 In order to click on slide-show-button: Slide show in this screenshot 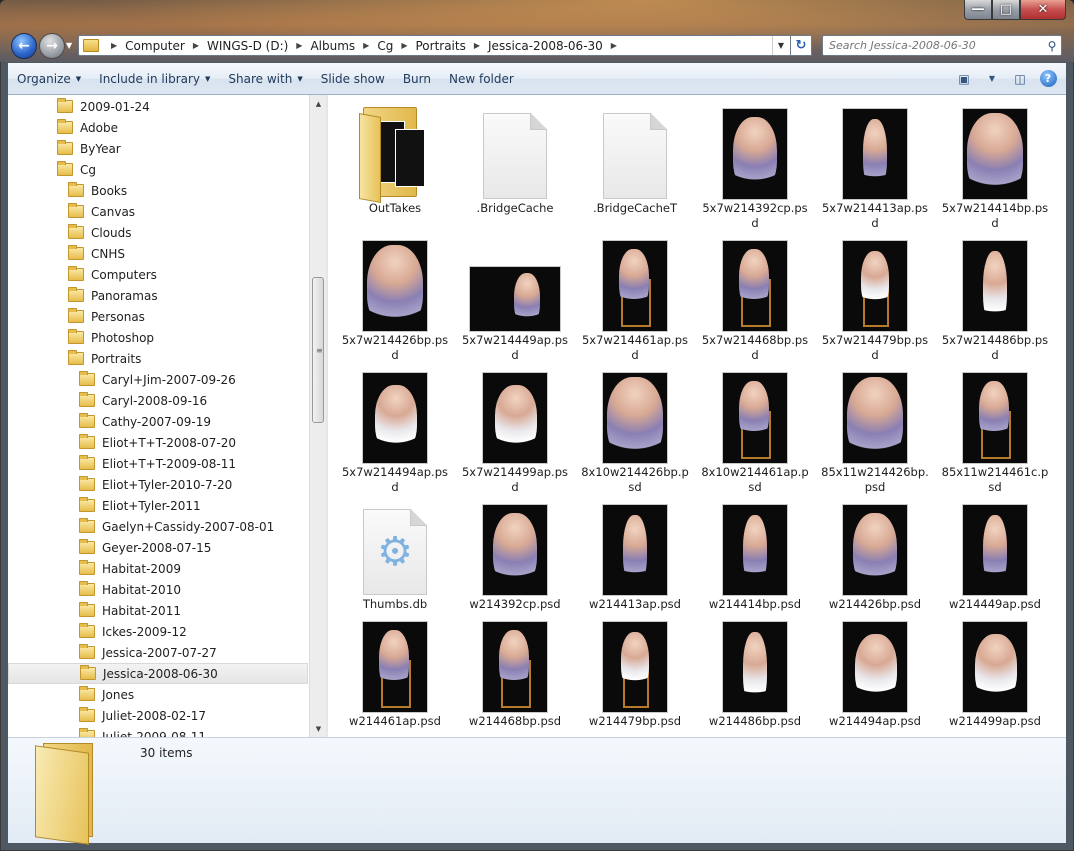, I will do `click(353, 78)`.